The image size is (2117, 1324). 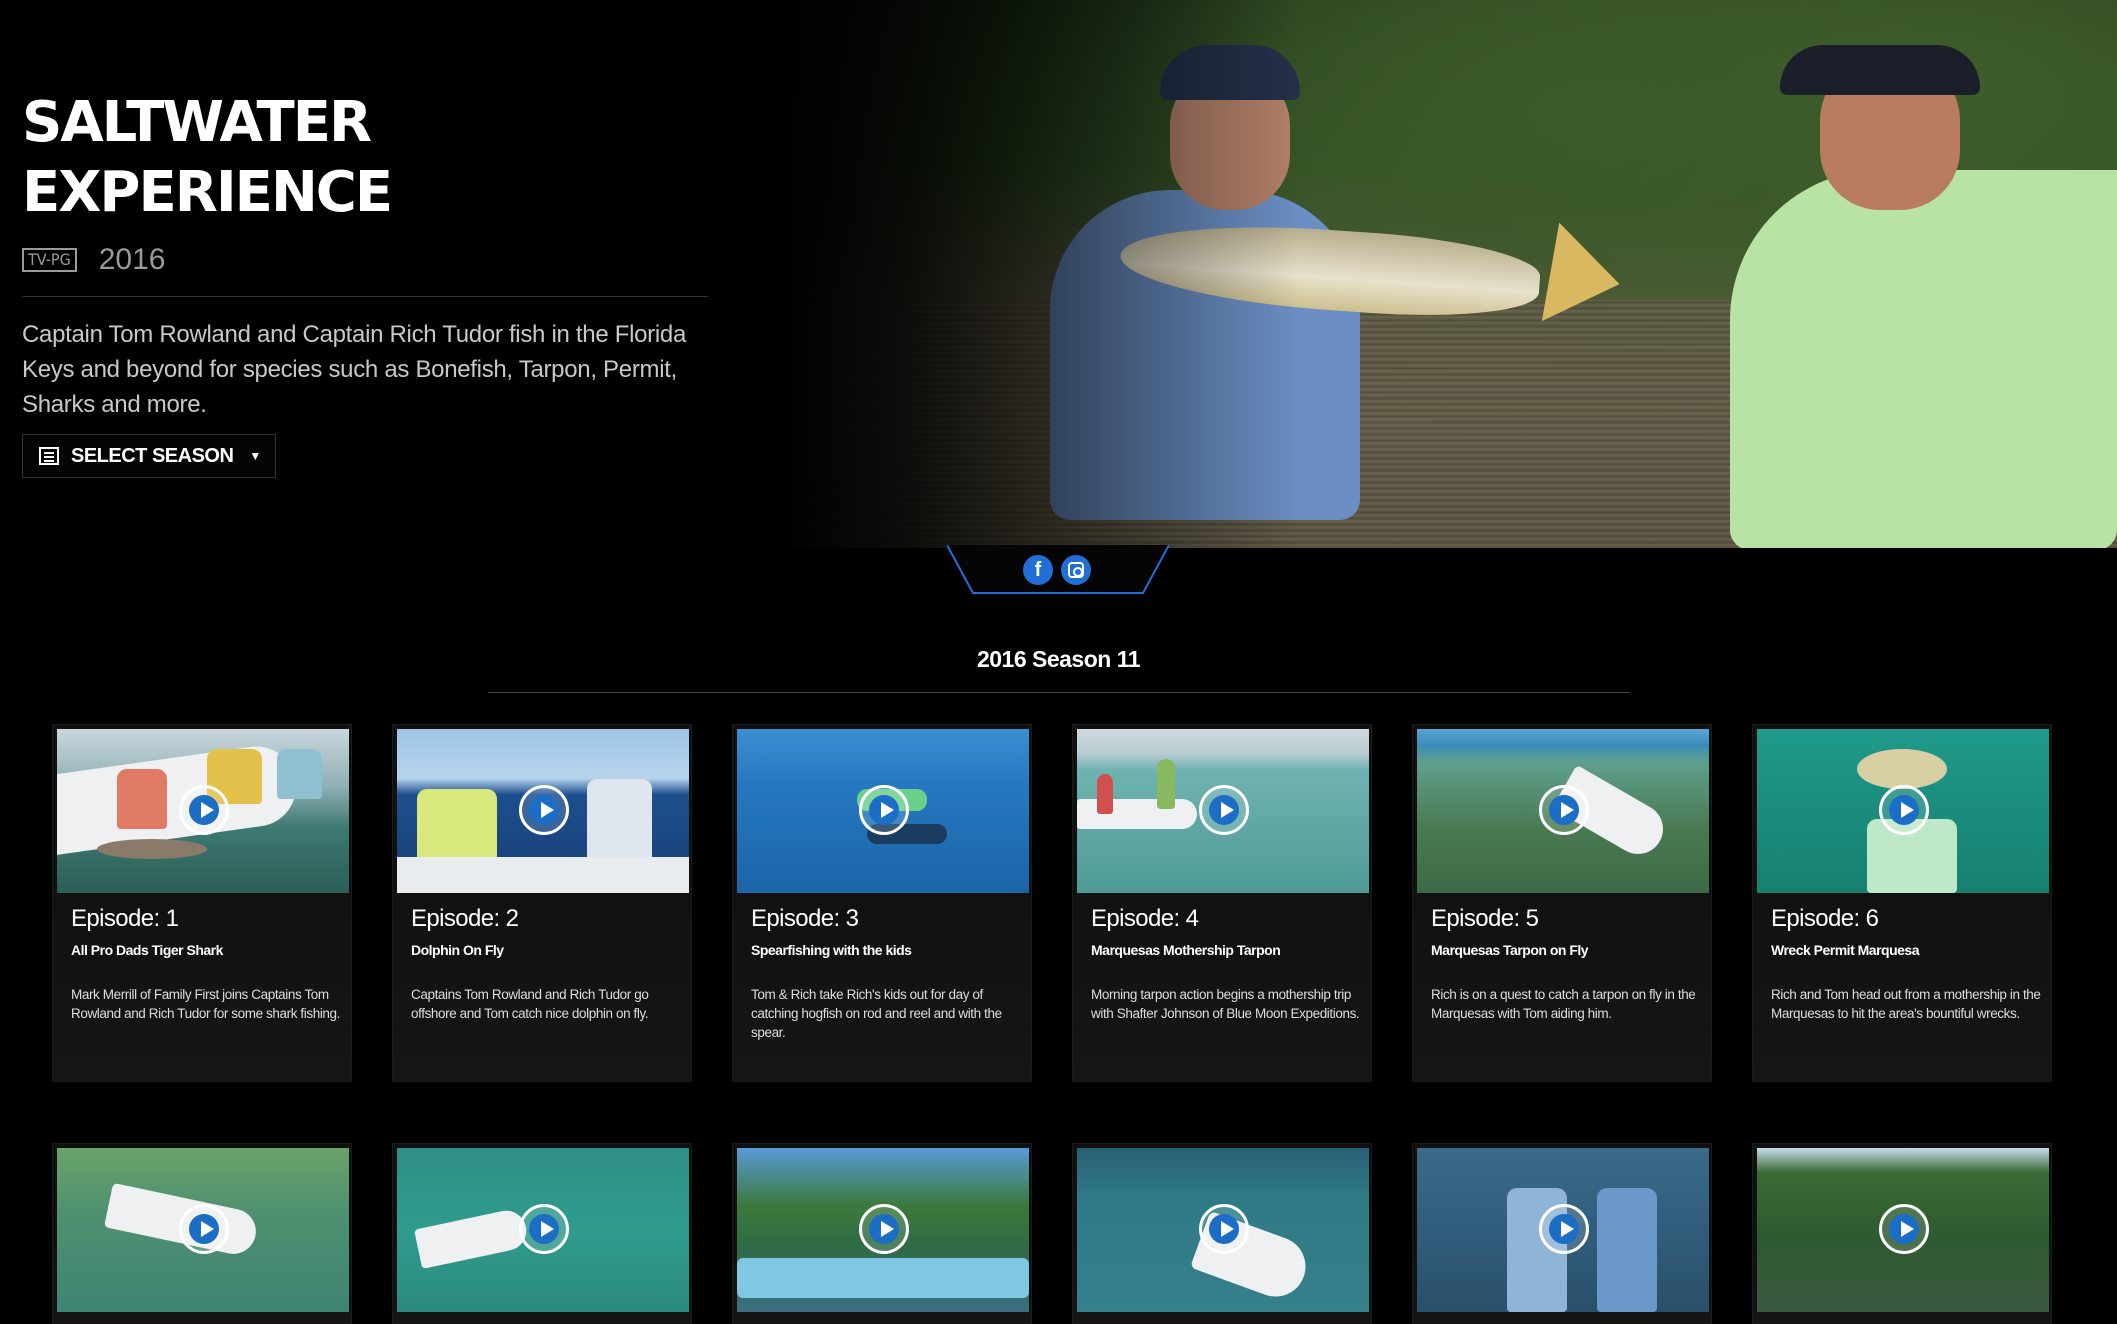 I want to click on episode-number: Episode: 4, so click(x=1145, y=918).